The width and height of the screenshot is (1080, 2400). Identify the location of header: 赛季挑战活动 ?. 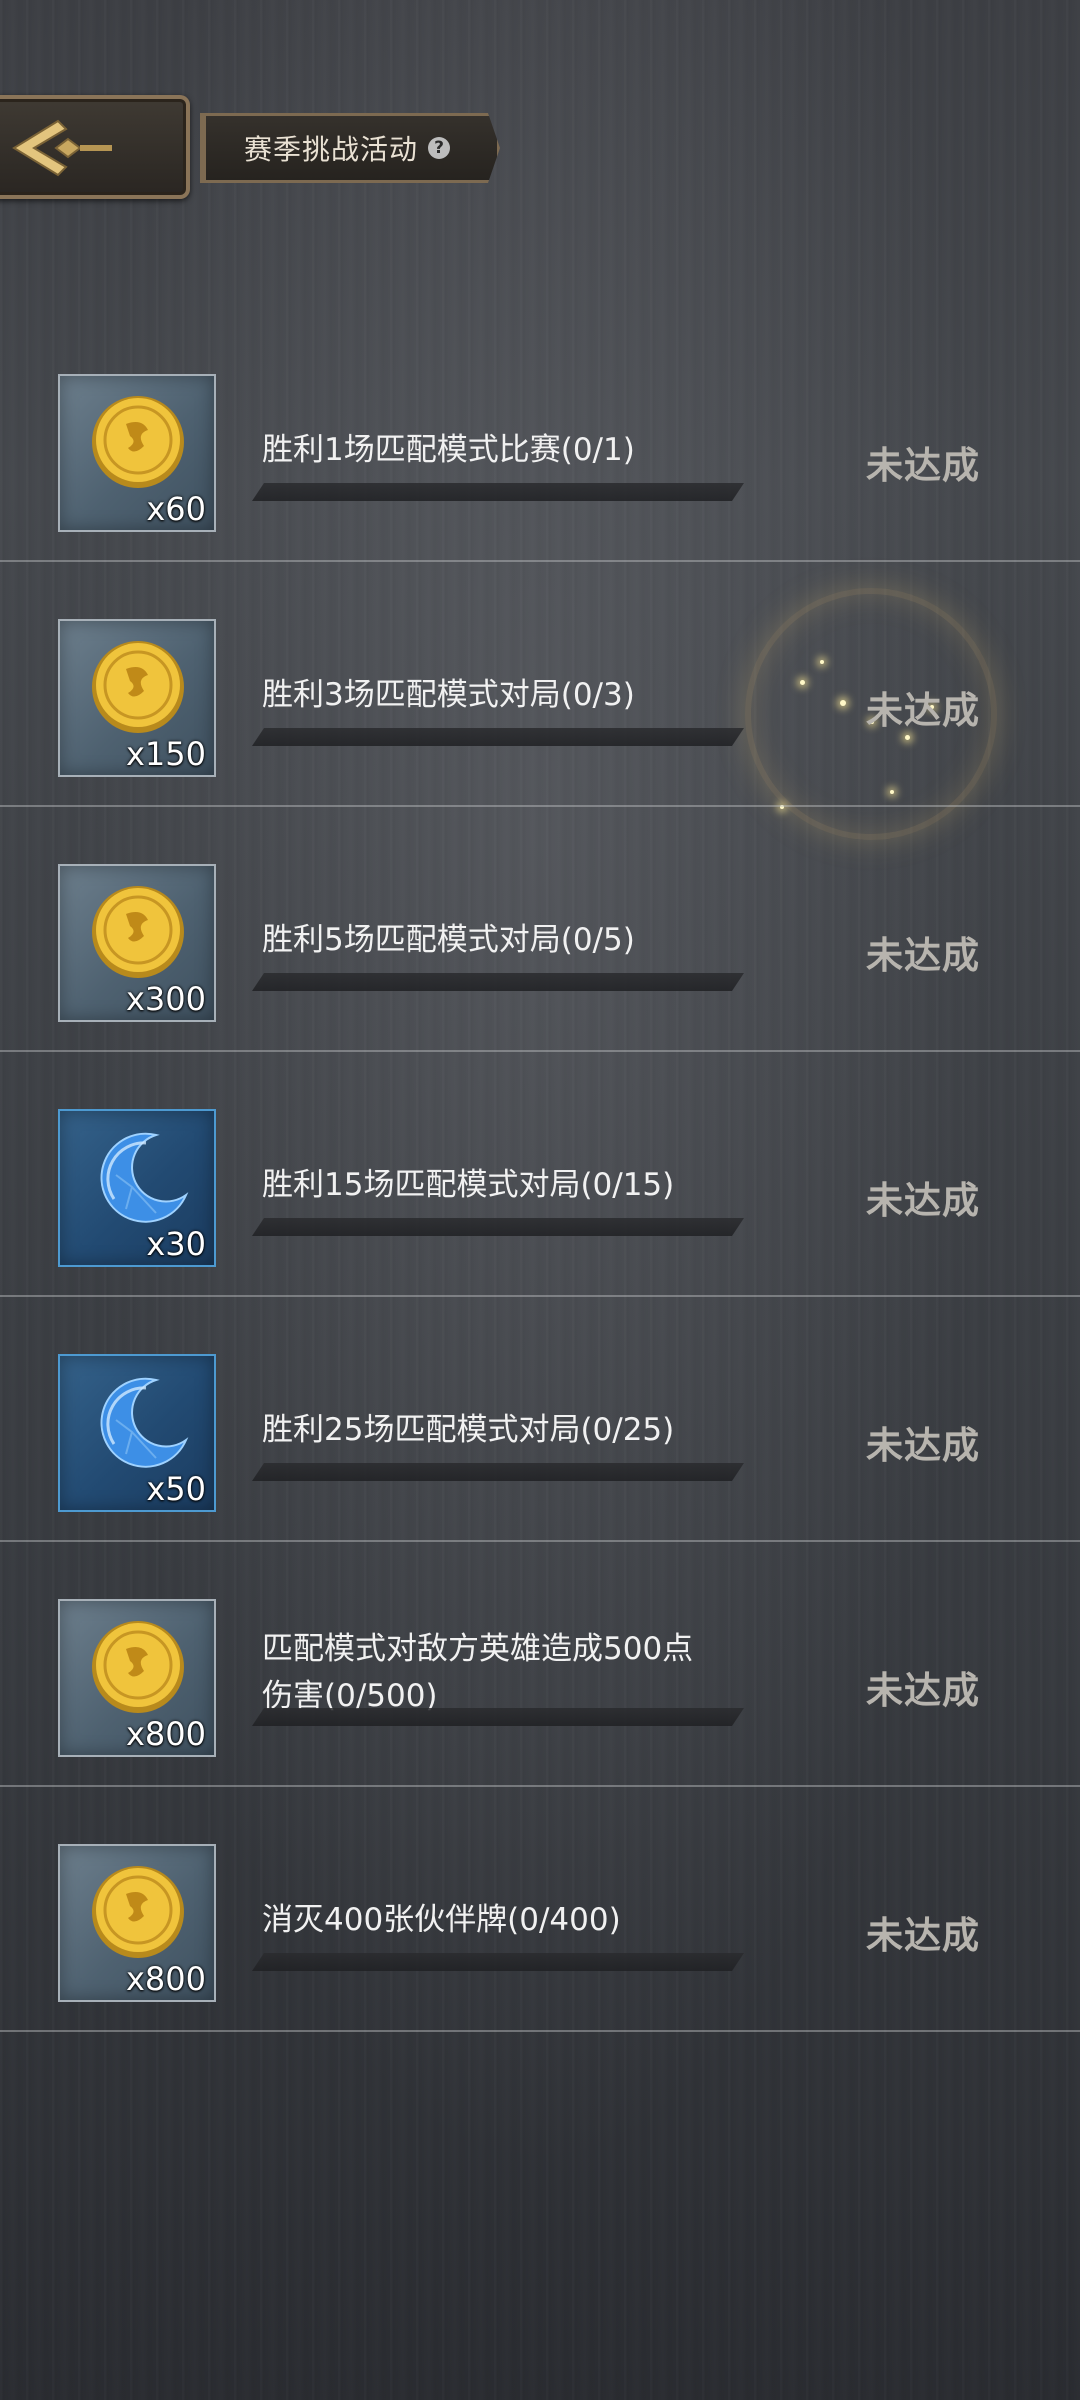
(260, 150).